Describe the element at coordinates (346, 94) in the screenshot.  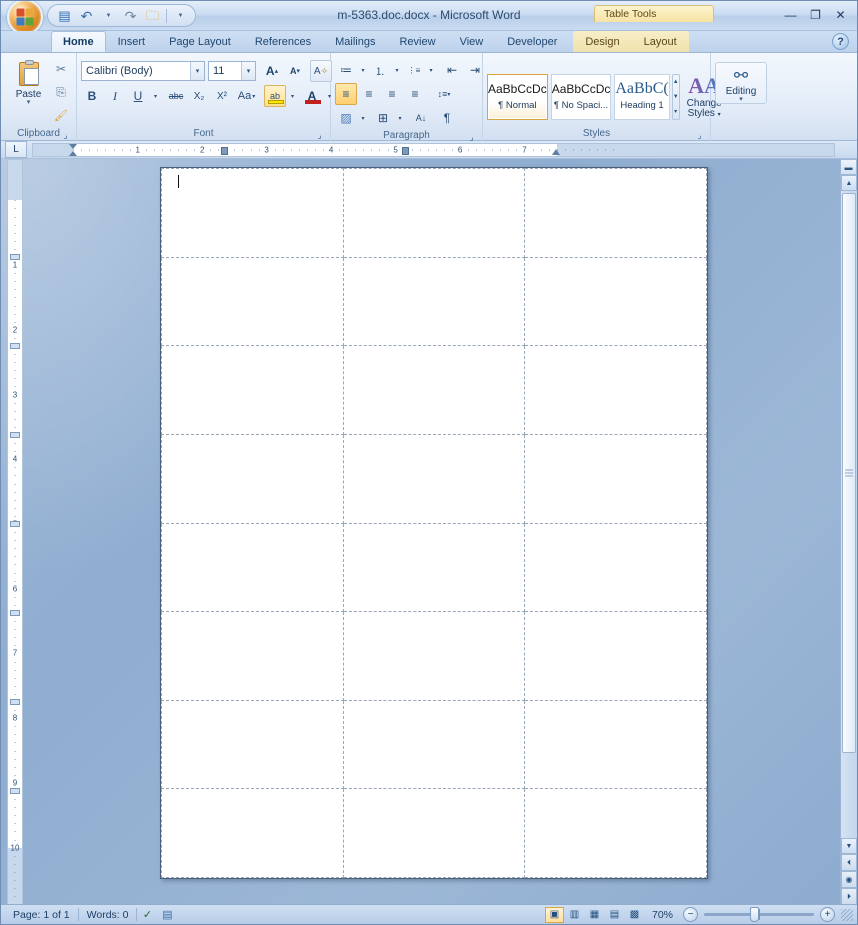
I see `align-left-button: ≡` at that location.